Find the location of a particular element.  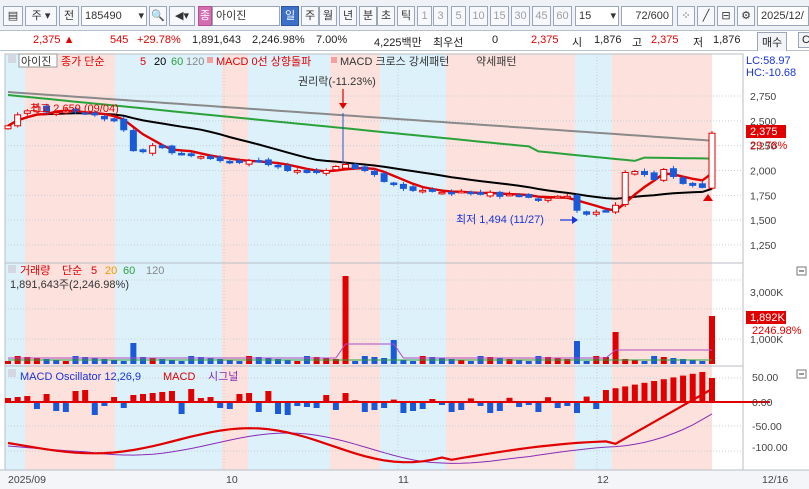

extra-button: C is located at coordinates (803, 40).